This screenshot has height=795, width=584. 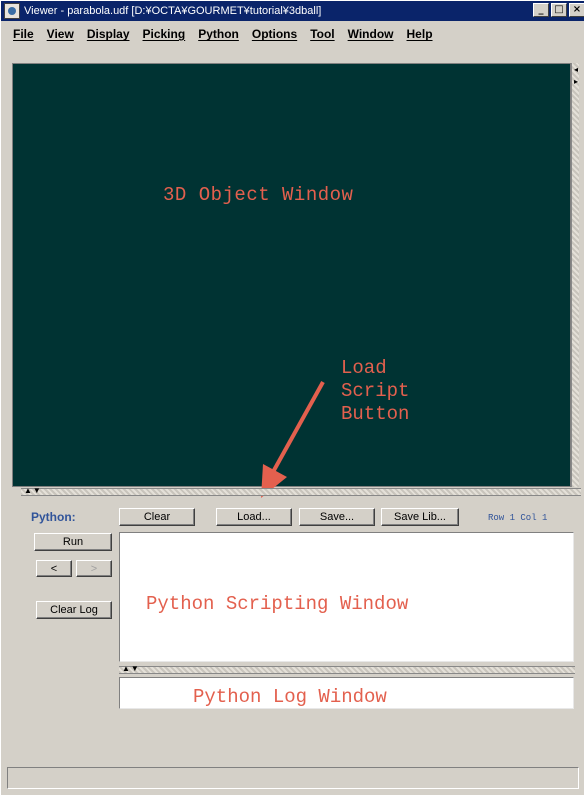 I want to click on log-window-label: Python Log Window, so click(x=290, y=697).